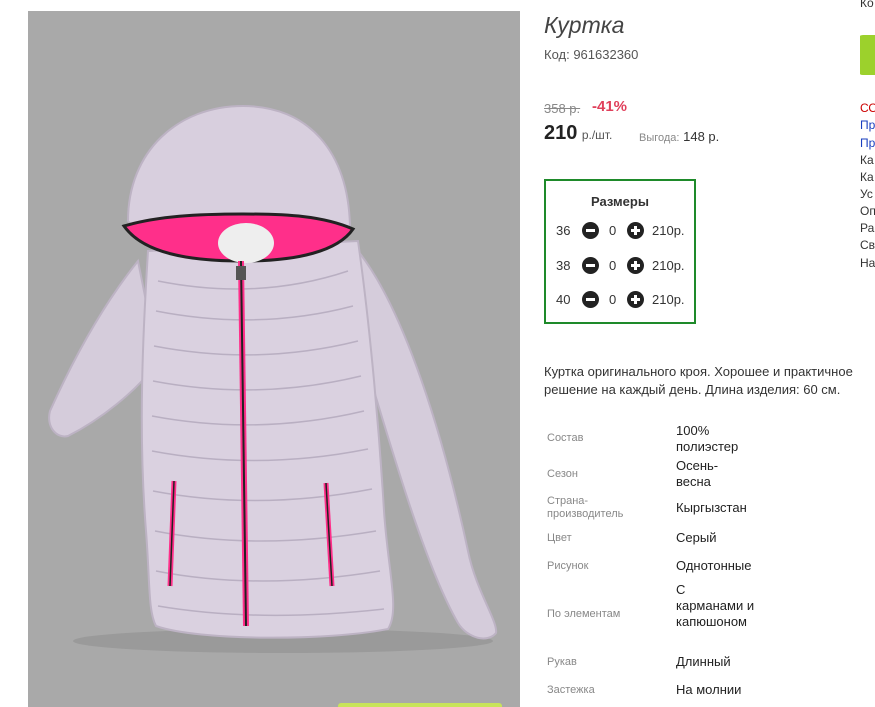 Image resolution: width=875 pixels, height=707 pixels. Describe the element at coordinates (620, 231) in the screenshot. I see `size-row: 36 0 210р.` at that location.